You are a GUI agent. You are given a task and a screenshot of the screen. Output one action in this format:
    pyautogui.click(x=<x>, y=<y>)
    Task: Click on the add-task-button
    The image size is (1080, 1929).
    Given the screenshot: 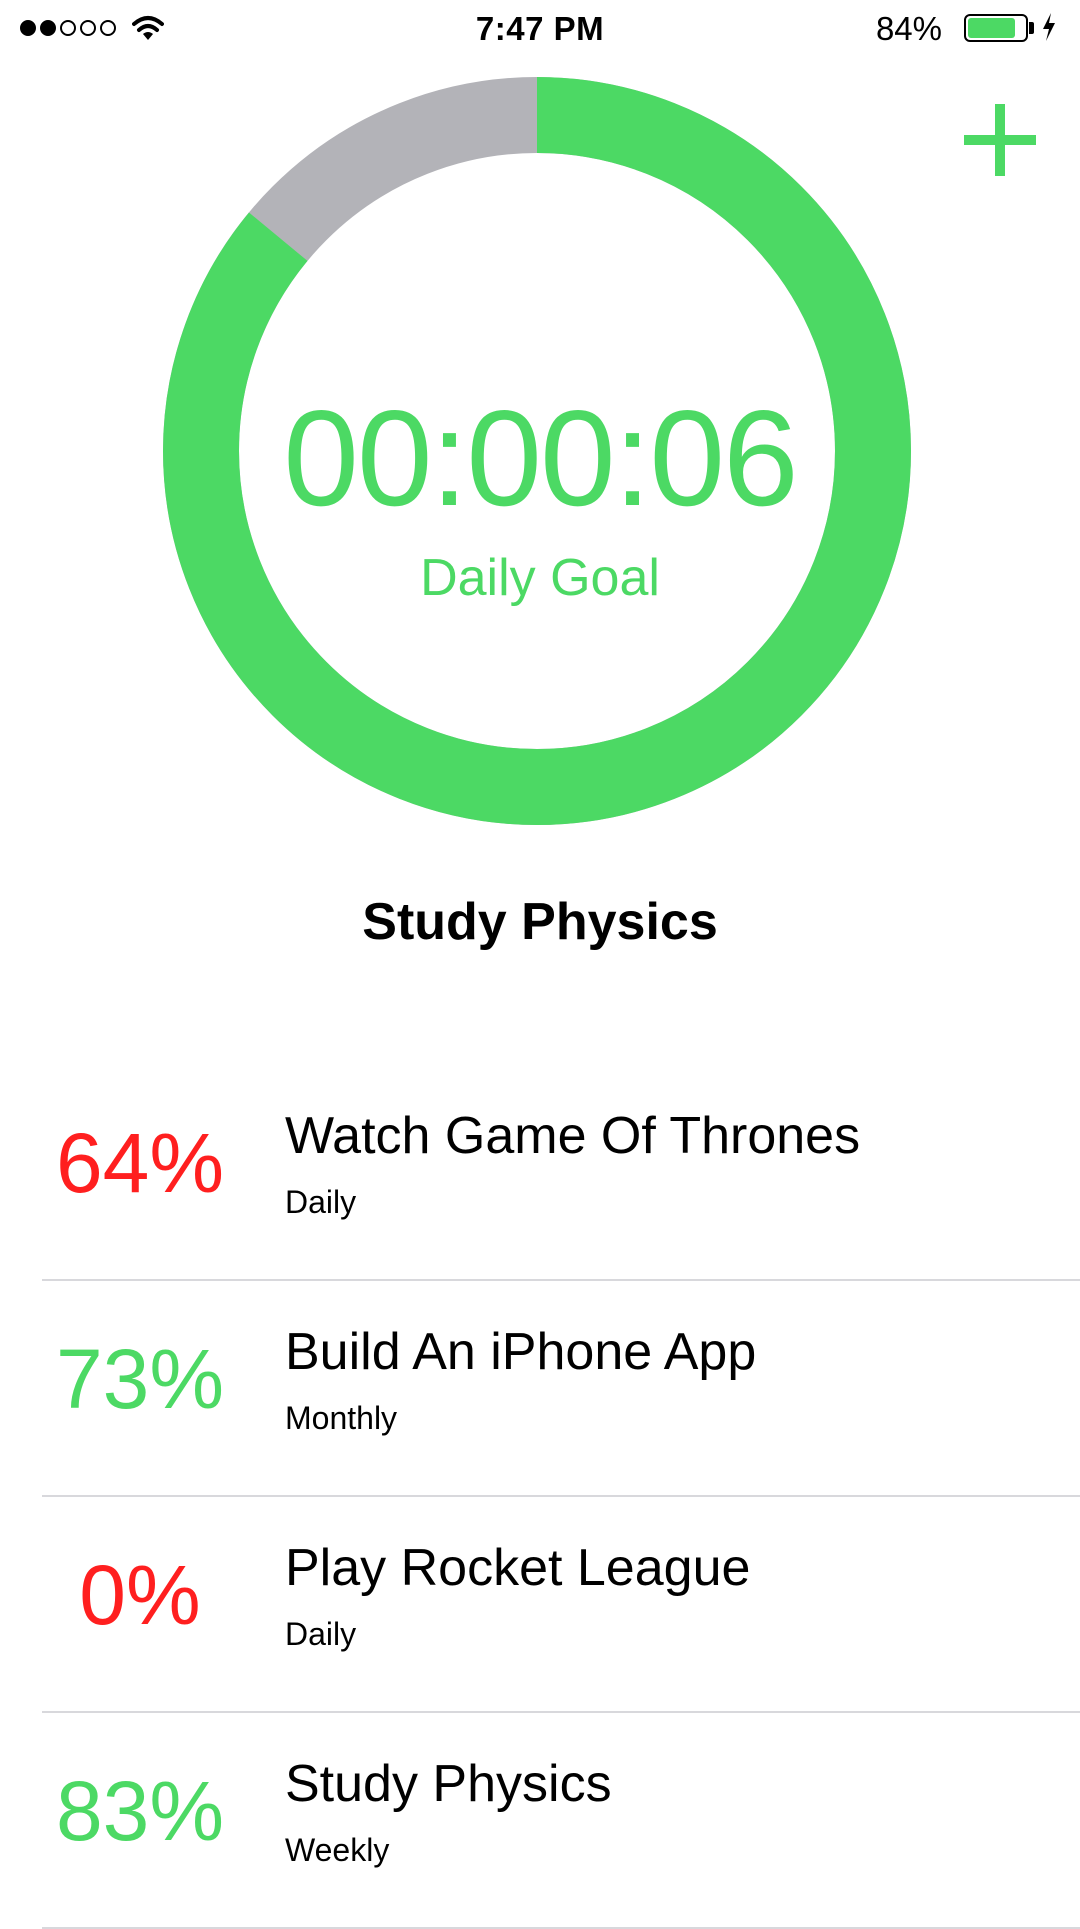 What is the action you would take?
    pyautogui.click(x=1000, y=140)
    